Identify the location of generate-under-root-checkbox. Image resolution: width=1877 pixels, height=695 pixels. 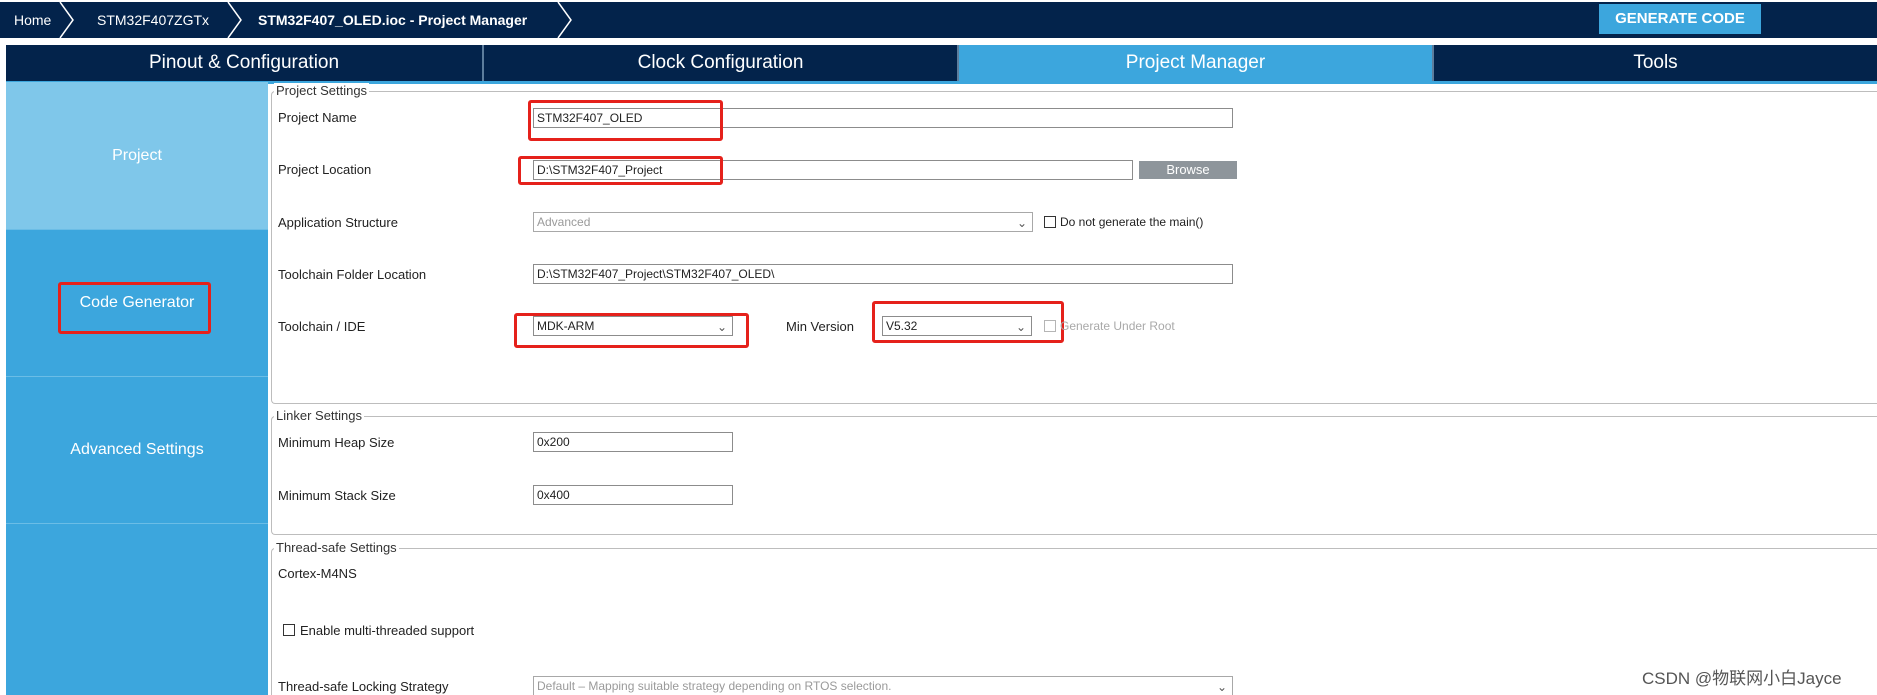
(1050, 326).